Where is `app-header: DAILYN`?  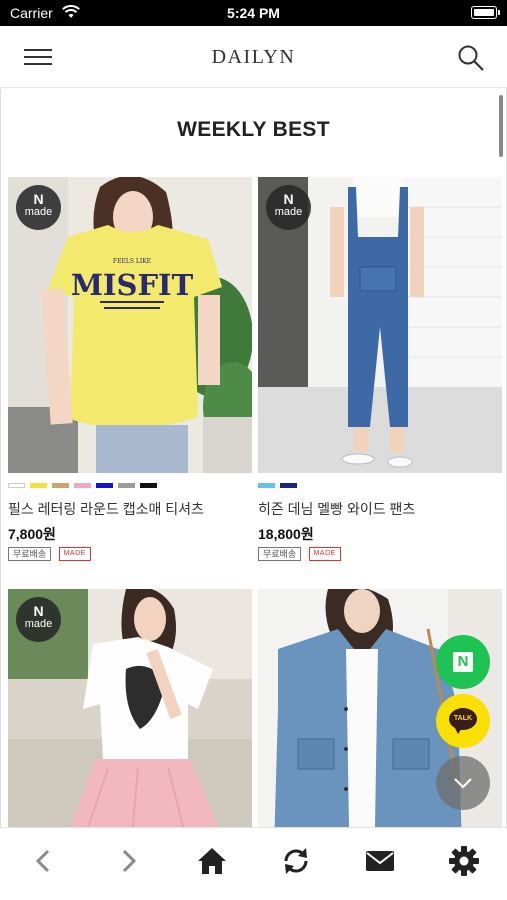 app-header: DAILYN is located at coordinates (253, 57).